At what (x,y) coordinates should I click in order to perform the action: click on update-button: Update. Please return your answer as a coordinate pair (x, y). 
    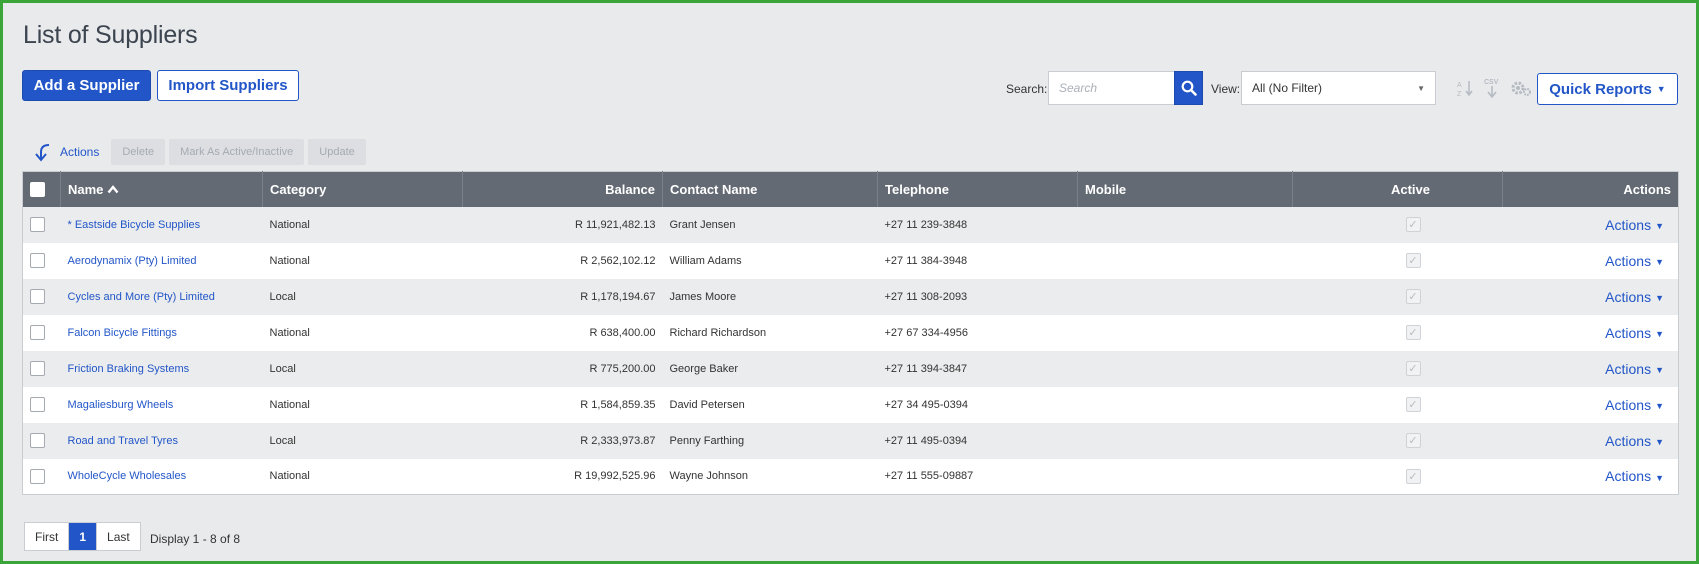
    Looking at the image, I should click on (337, 152).